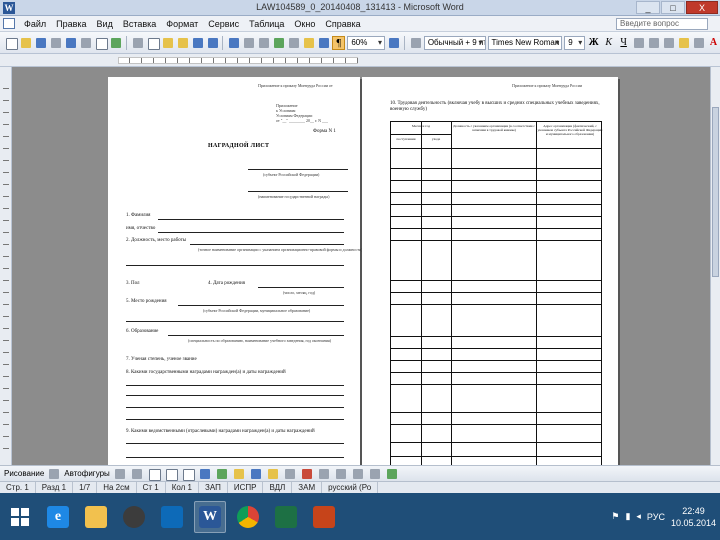 The image size is (720, 540). I want to click on tables-borders-icon, so click(248, 43).